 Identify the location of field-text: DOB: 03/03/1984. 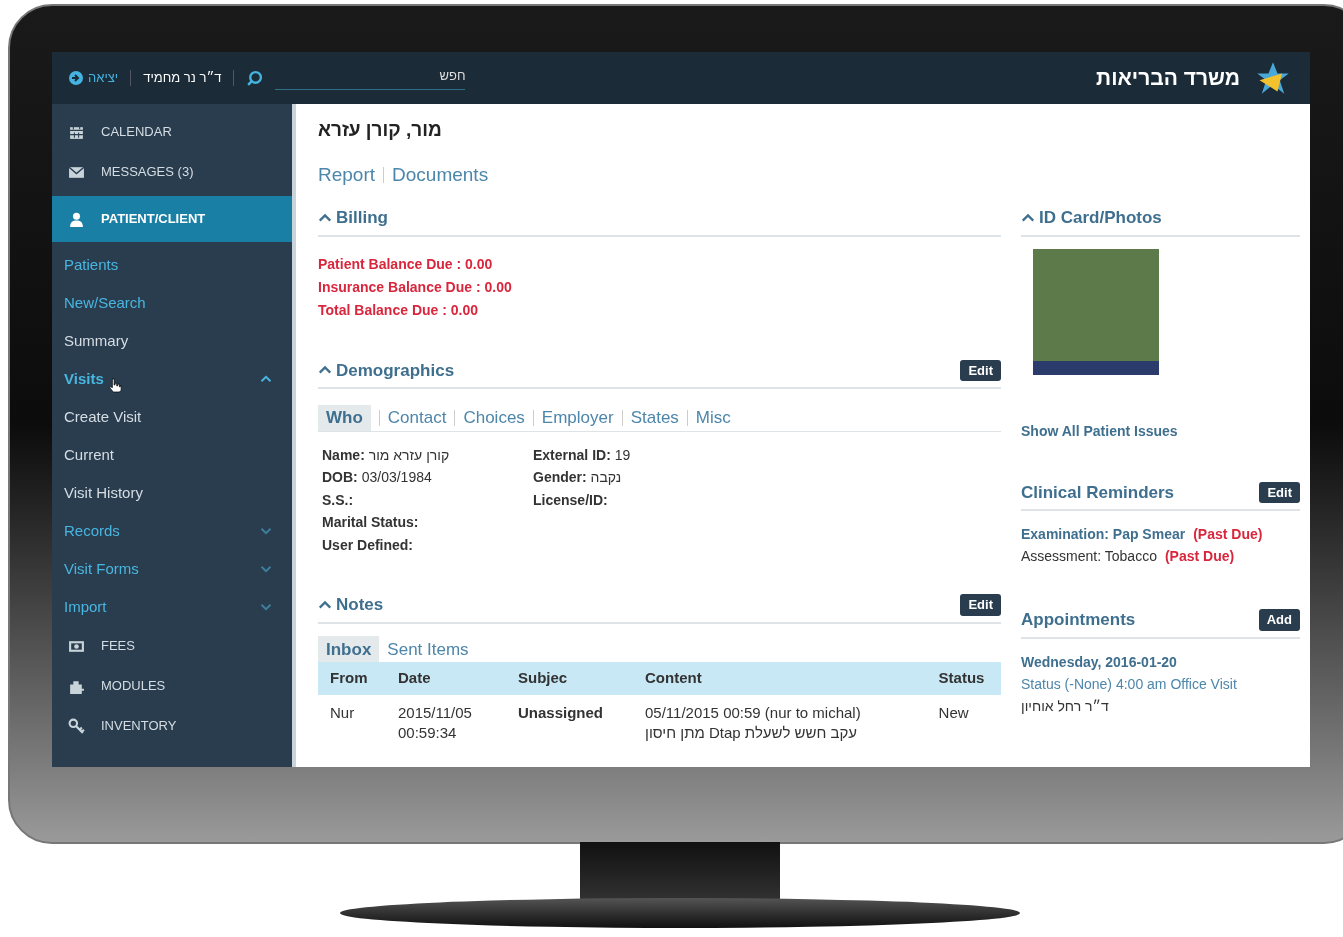
(377, 477).